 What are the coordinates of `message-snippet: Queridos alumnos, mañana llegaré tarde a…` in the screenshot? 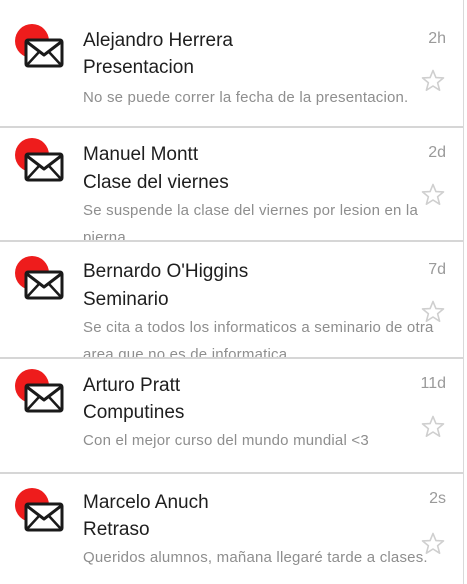 It's located at (255, 557).